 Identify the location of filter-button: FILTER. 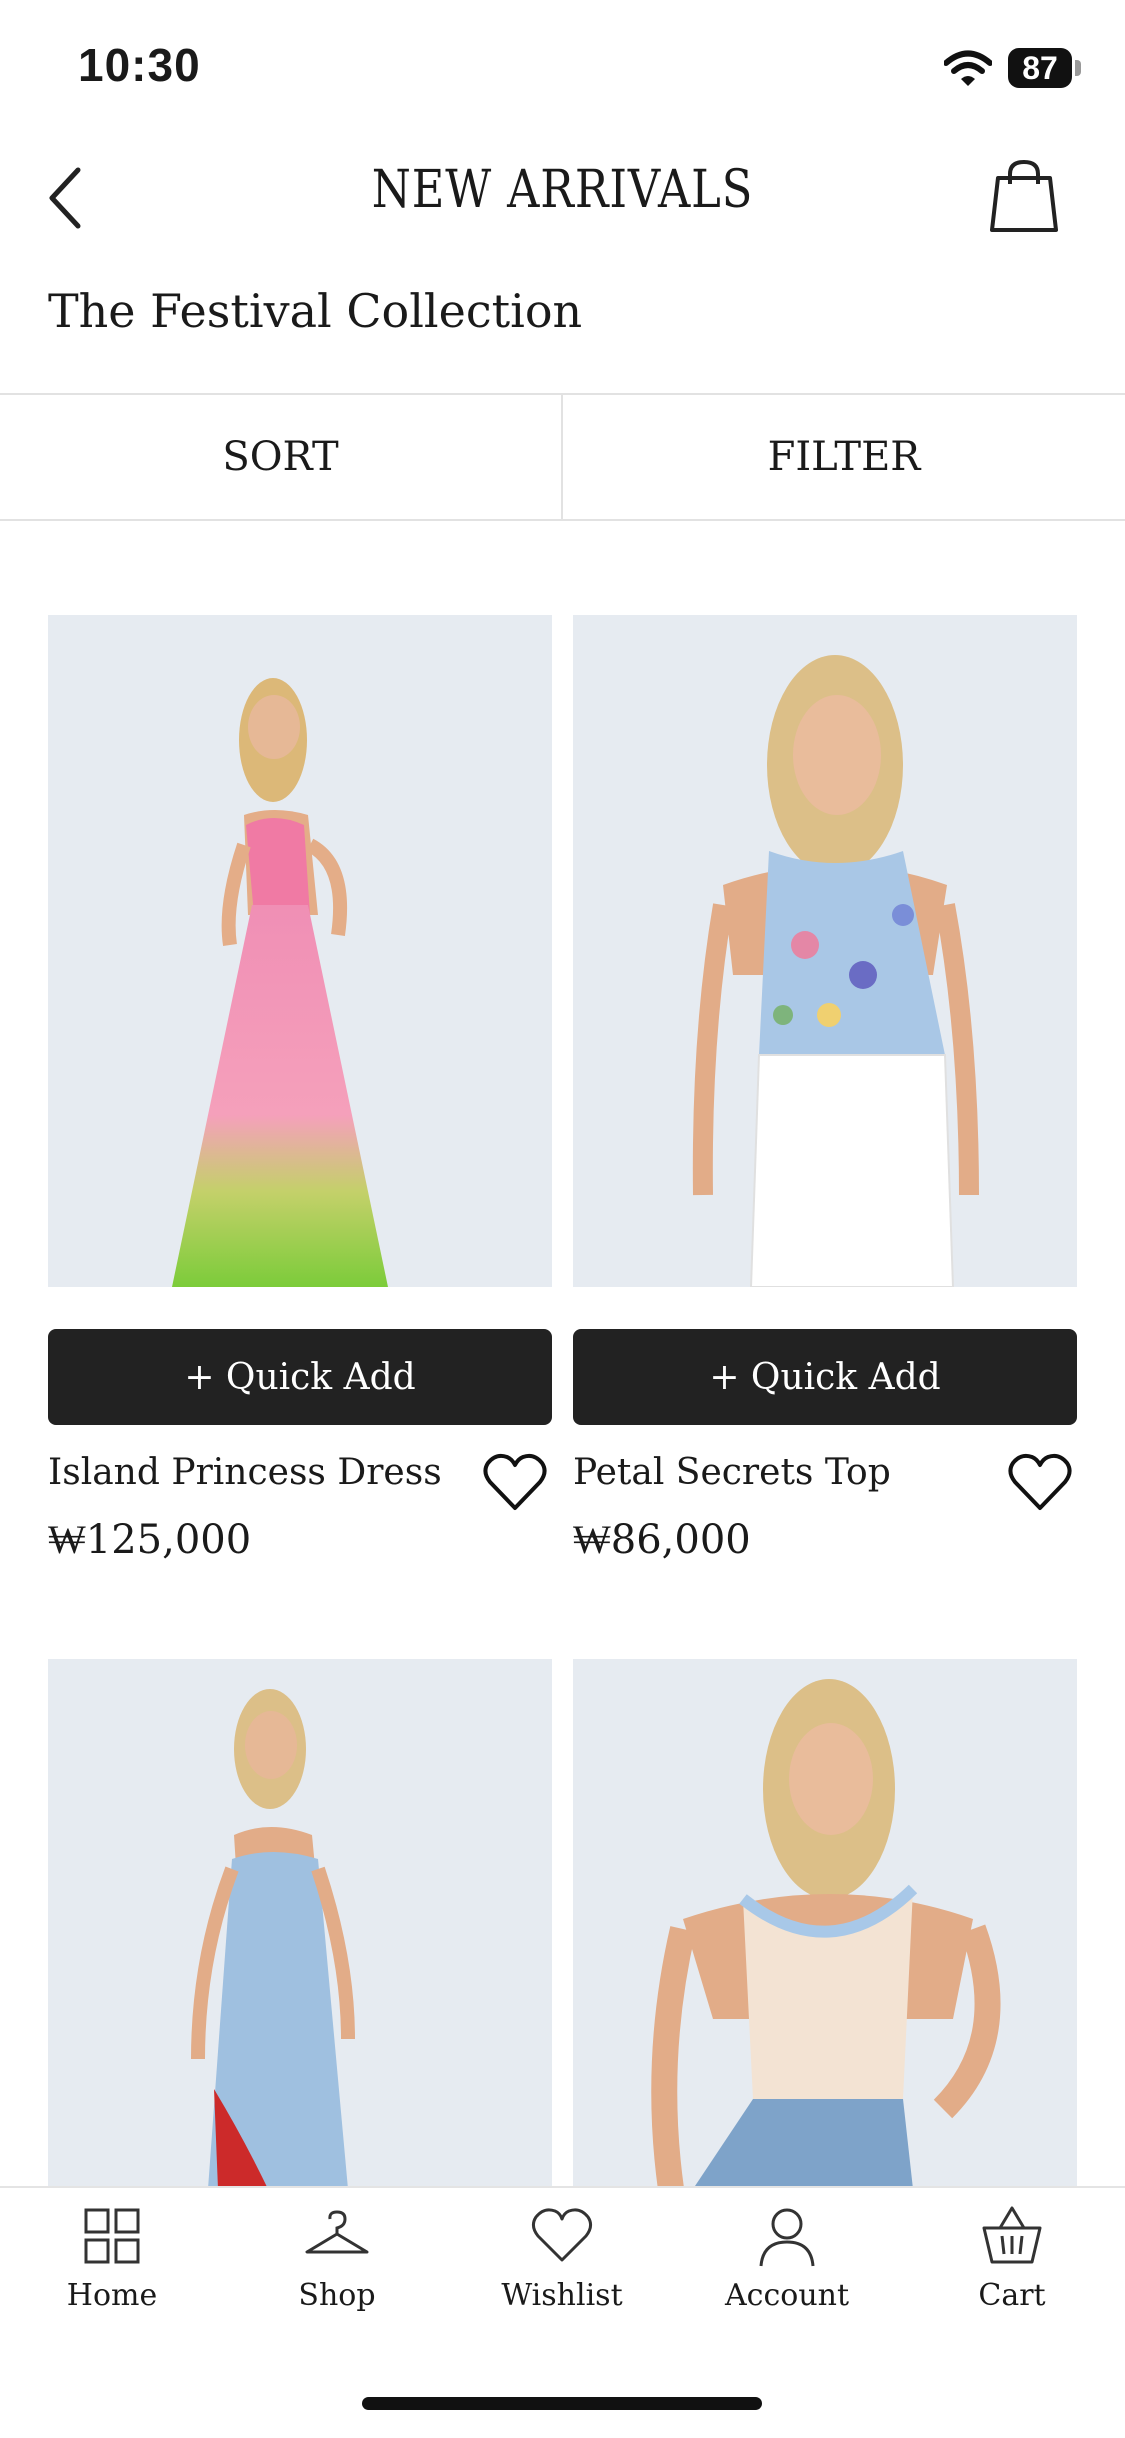
(844, 457).